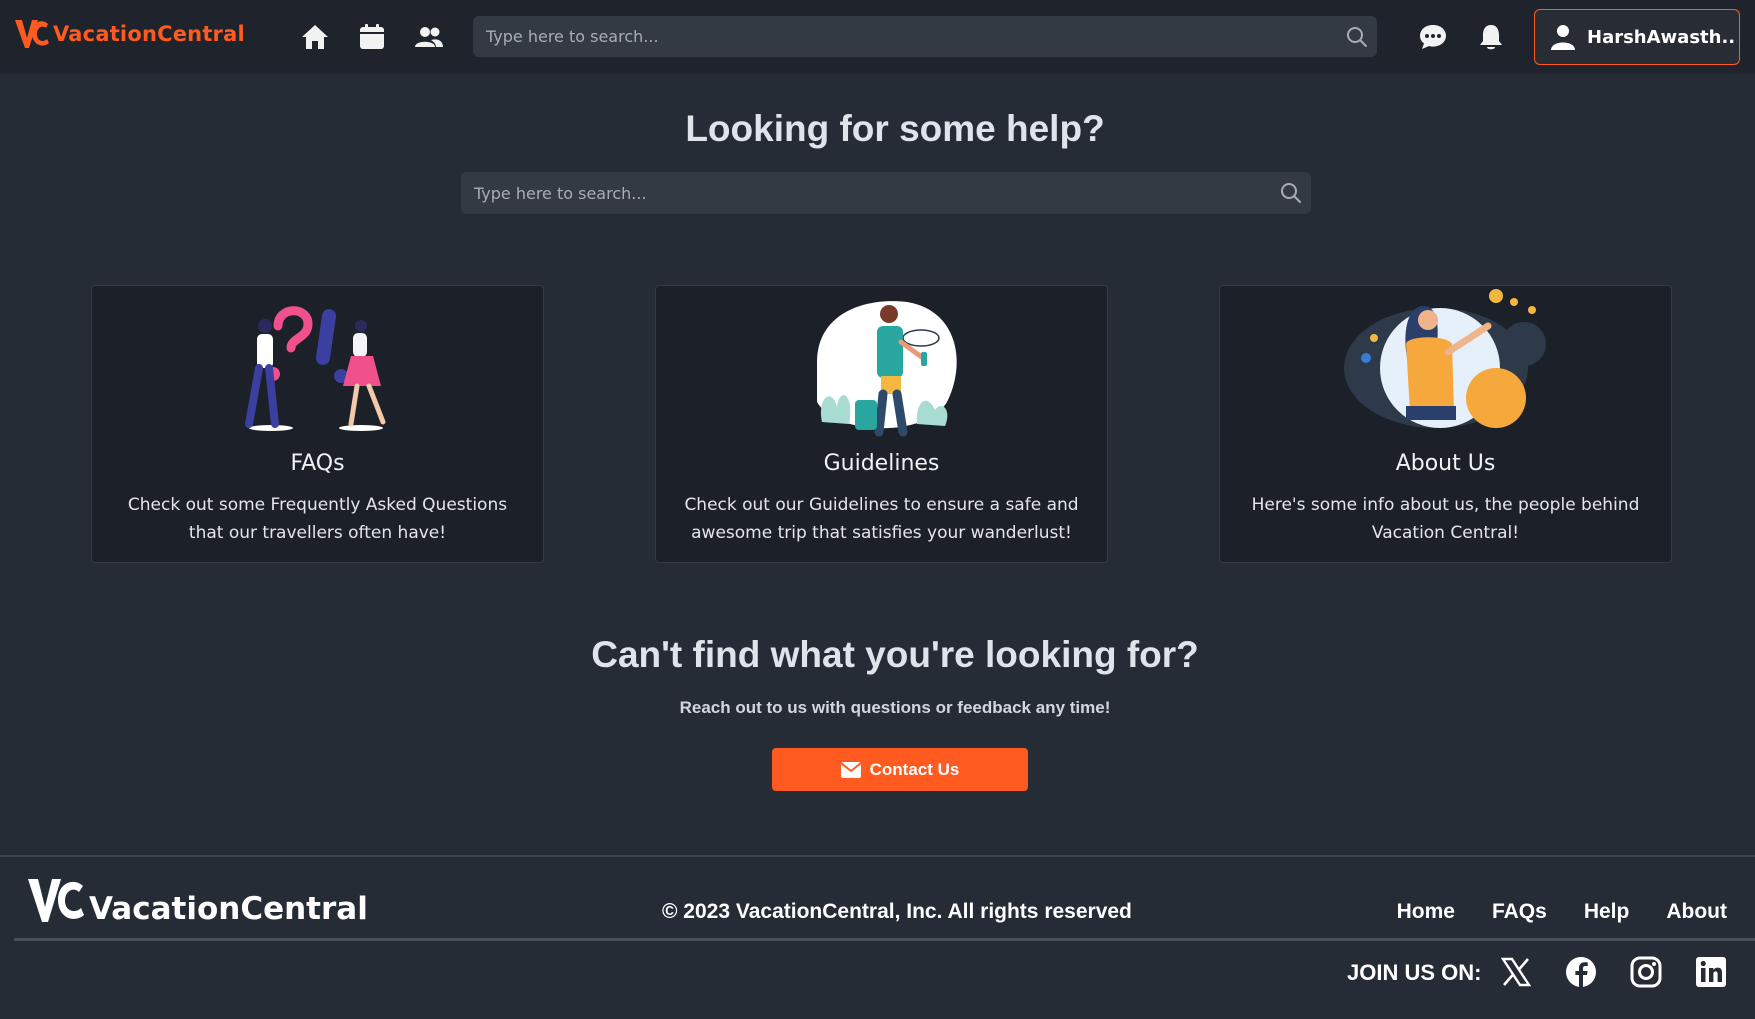  What do you see at coordinates (884, 939) in the screenshot?
I see `footer-divider` at bounding box center [884, 939].